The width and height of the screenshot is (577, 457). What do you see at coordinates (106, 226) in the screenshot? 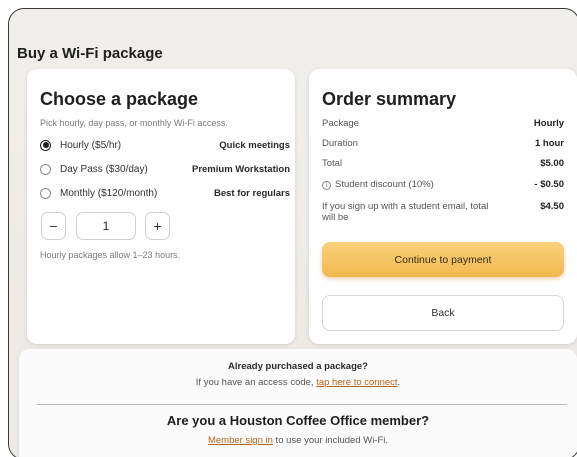
I see `quantity-field: 1` at bounding box center [106, 226].